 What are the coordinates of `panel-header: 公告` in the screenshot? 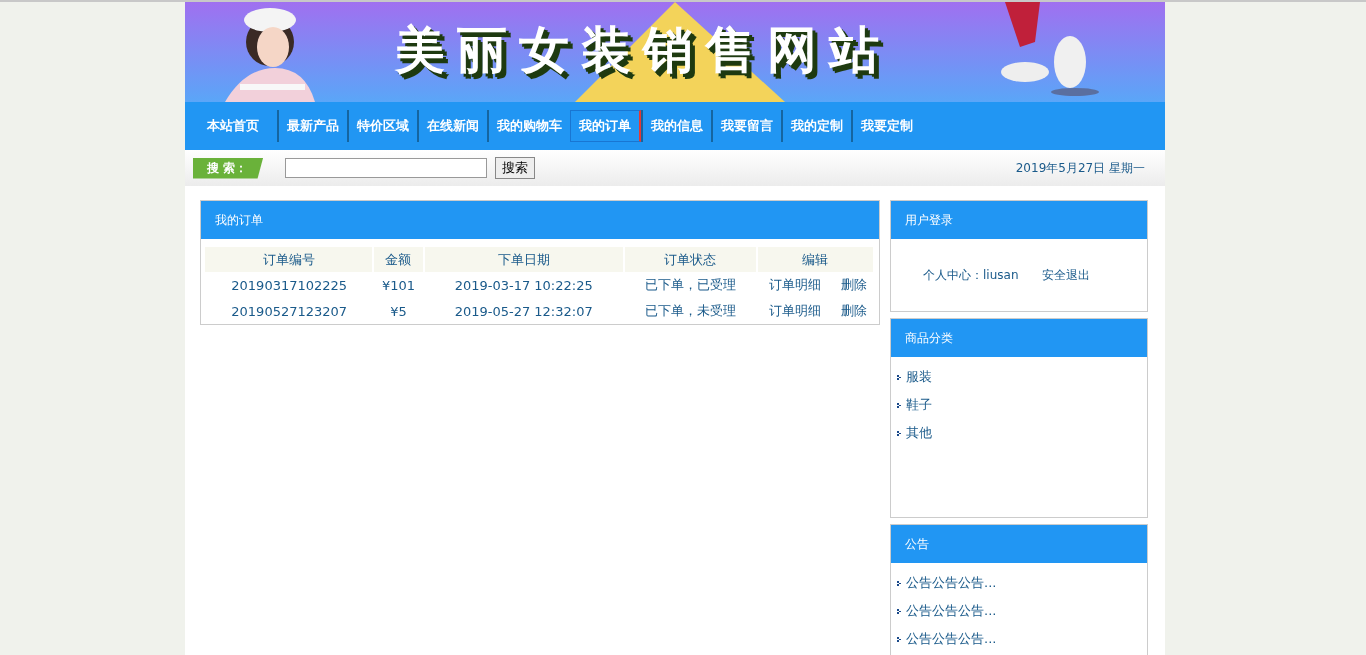 It's located at (1019, 544).